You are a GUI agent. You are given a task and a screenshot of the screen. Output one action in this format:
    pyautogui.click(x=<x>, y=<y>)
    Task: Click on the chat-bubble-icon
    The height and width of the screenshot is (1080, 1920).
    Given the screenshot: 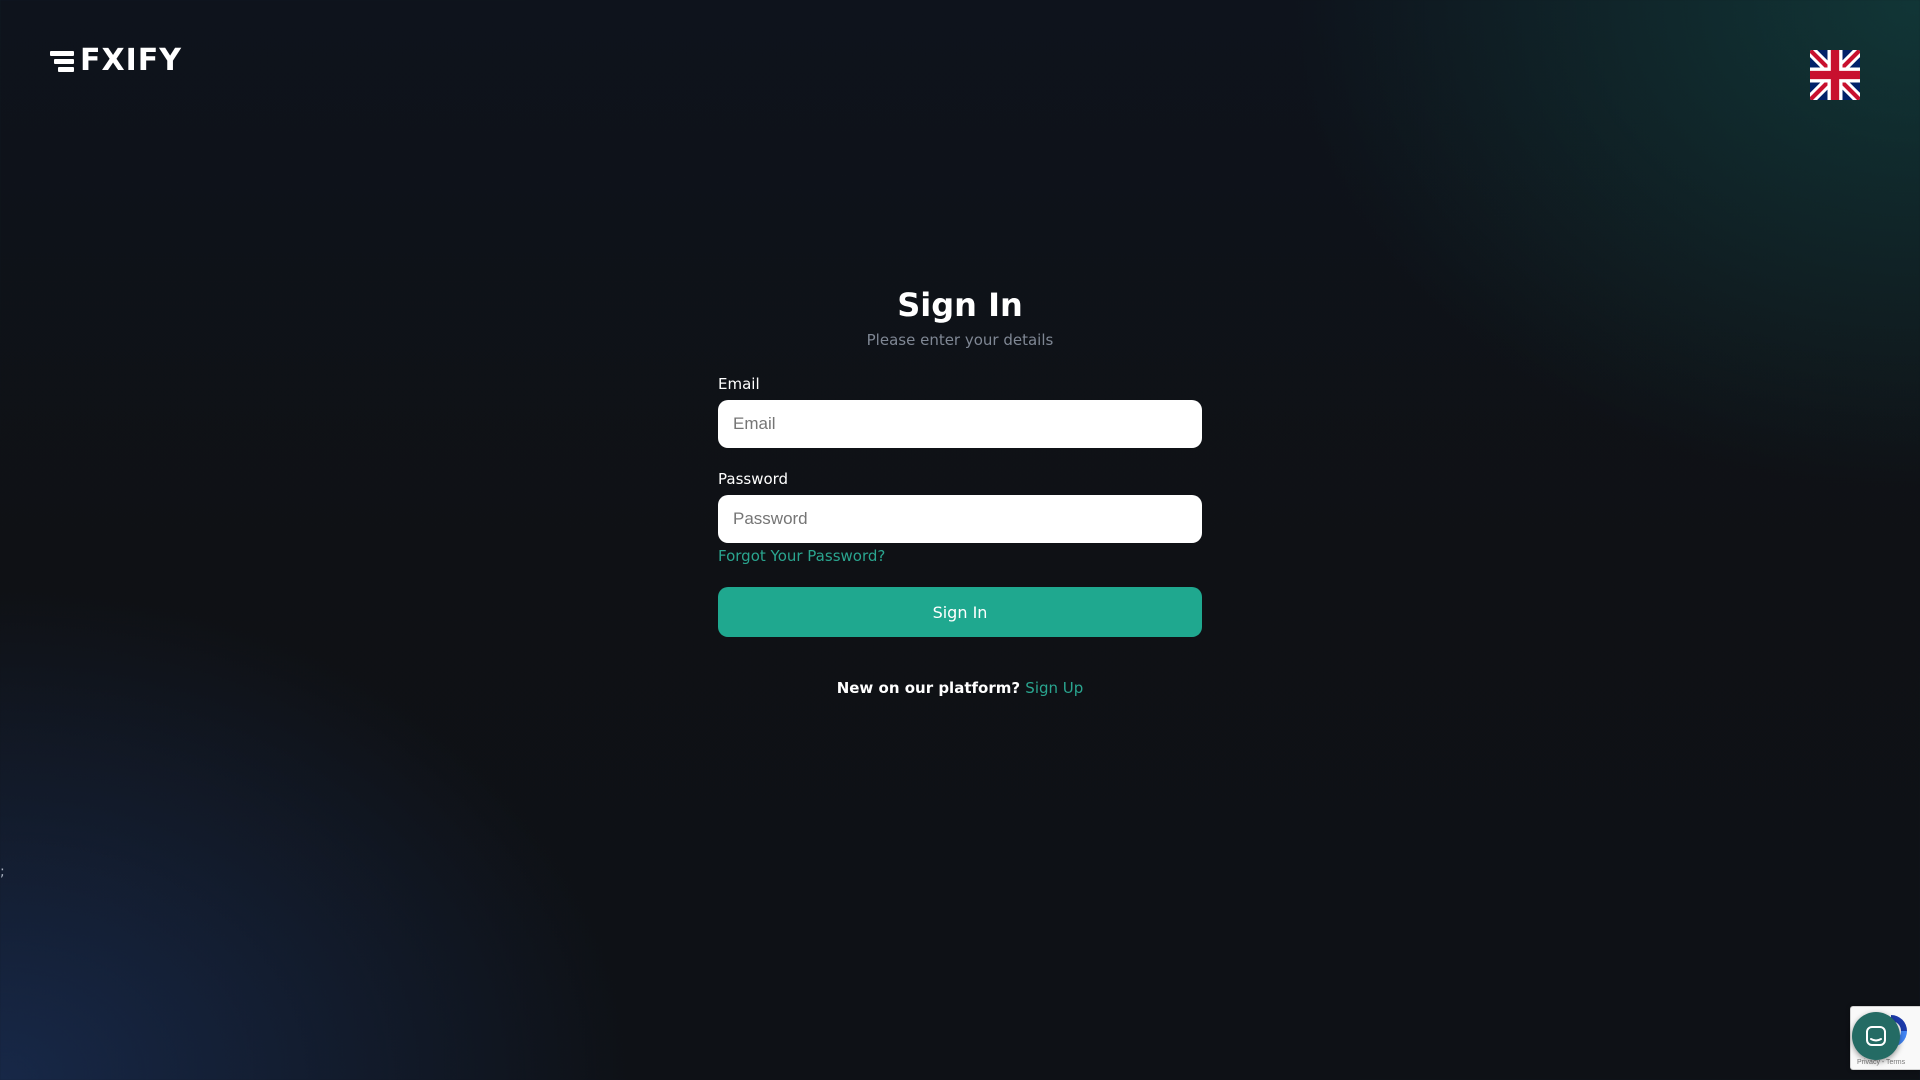 What is the action you would take?
    pyautogui.click(x=1876, y=1036)
    